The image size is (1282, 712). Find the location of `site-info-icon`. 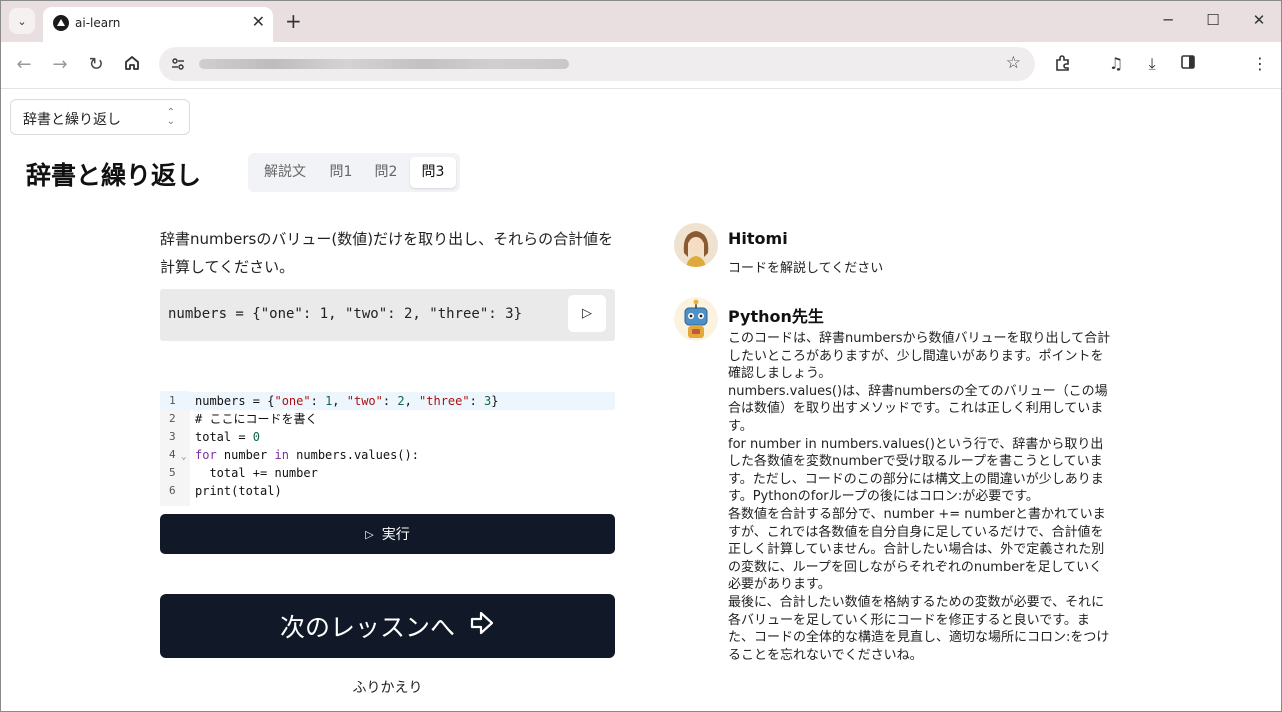

site-info-icon is located at coordinates (178, 64).